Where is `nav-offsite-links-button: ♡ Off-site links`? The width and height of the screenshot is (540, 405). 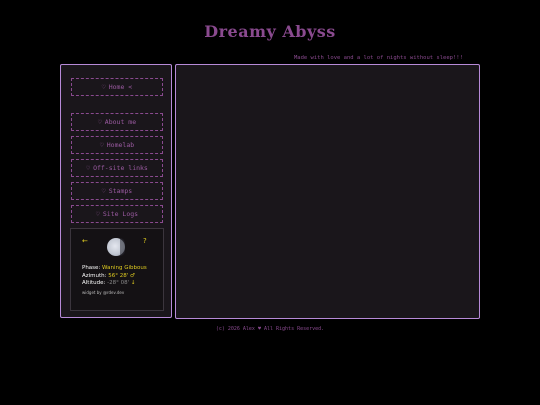
nav-offsite-links-button: ♡ Off-site links is located at coordinates (117, 168).